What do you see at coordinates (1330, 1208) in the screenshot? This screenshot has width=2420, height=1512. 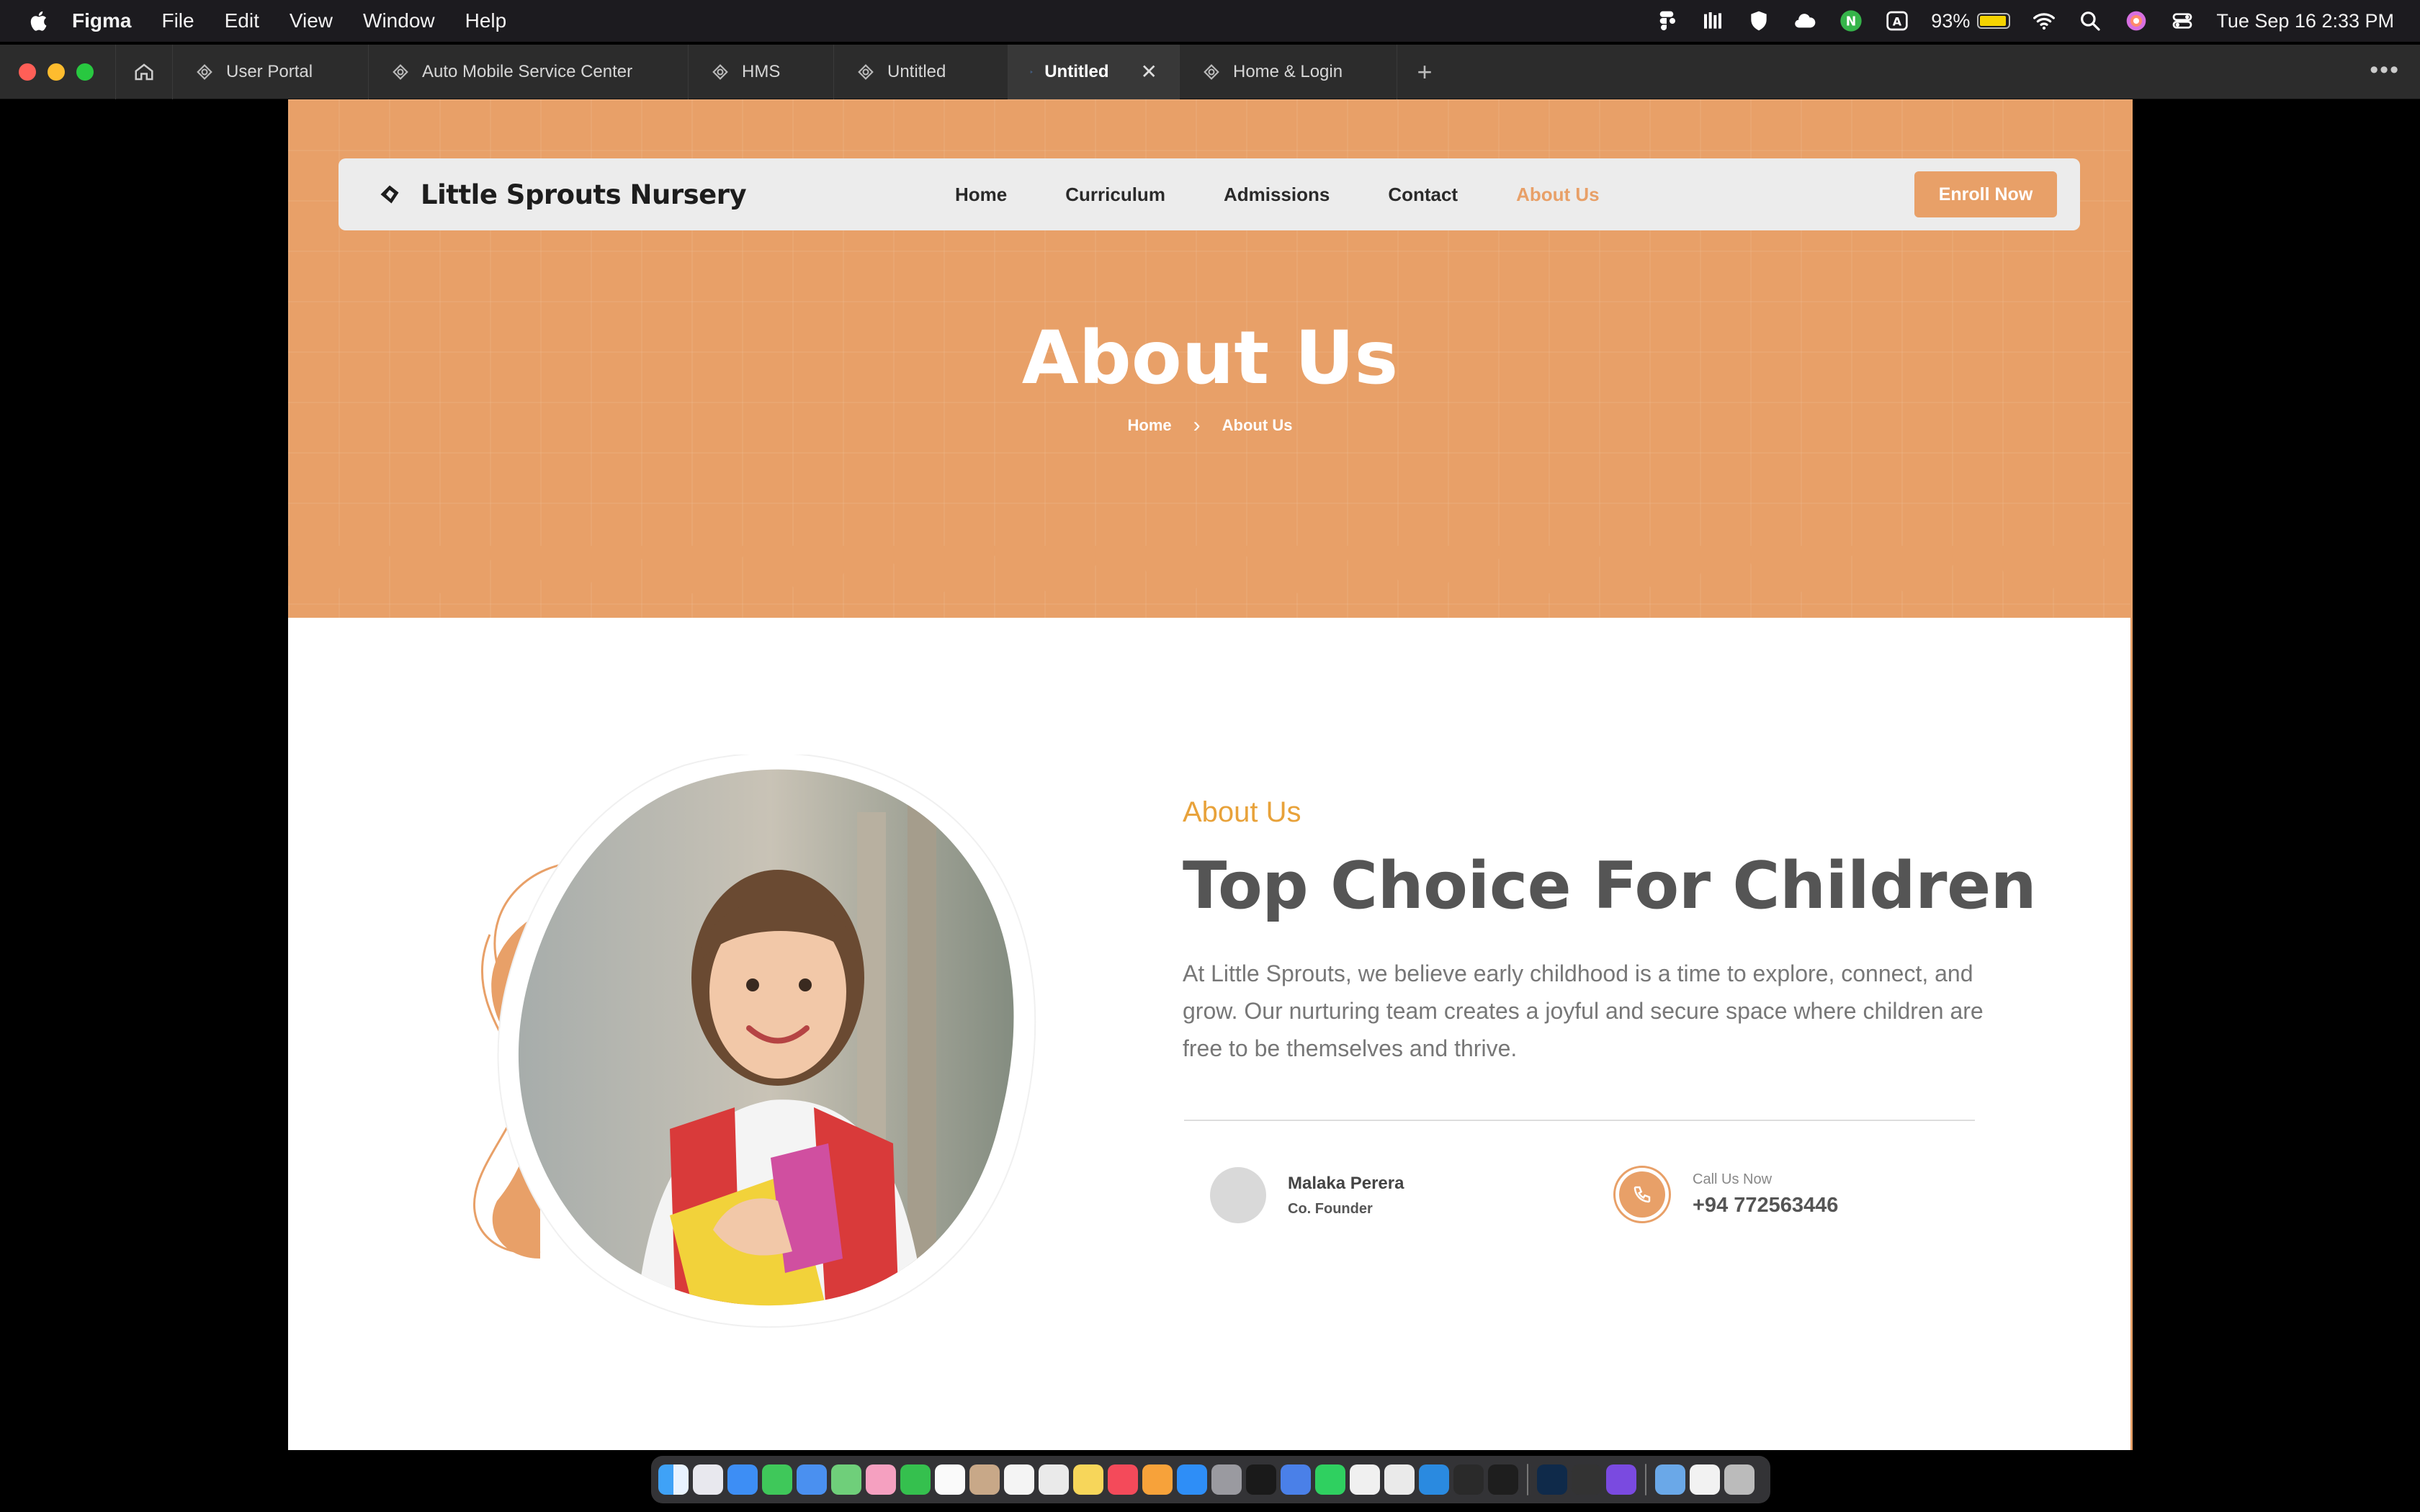 I see `founder-role: Co. Founder` at bounding box center [1330, 1208].